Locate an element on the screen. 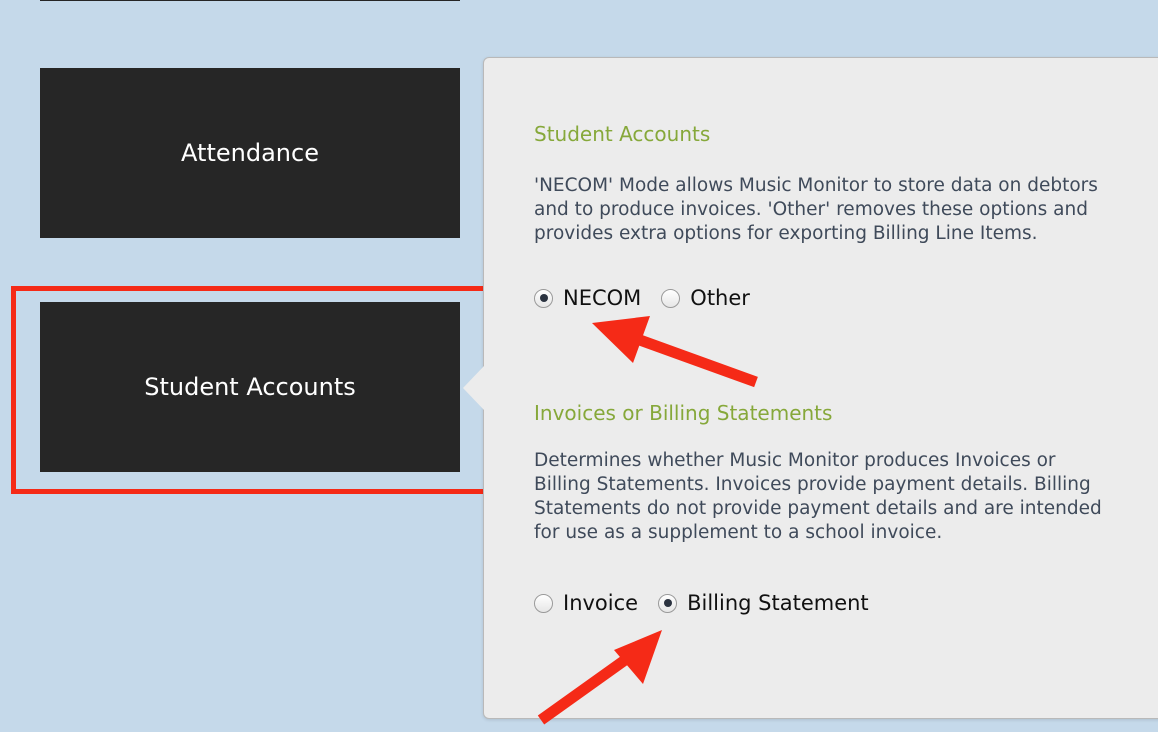  mode-radio-group: NECOM Other is located at coordinates (652, 298).